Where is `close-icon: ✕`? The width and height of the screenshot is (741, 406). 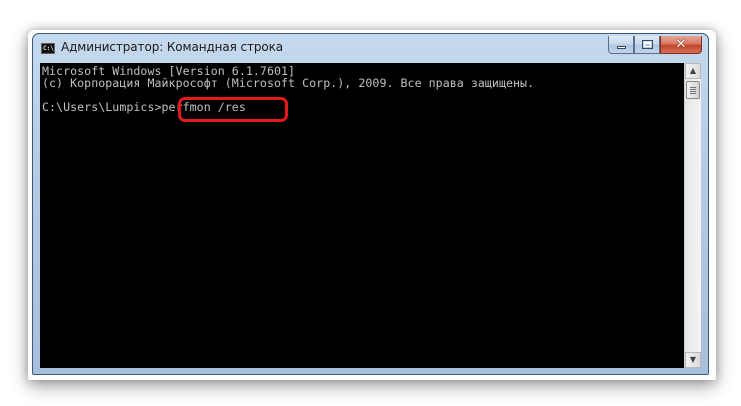 close-icon: ✕ is located at coordinates (681, 44).